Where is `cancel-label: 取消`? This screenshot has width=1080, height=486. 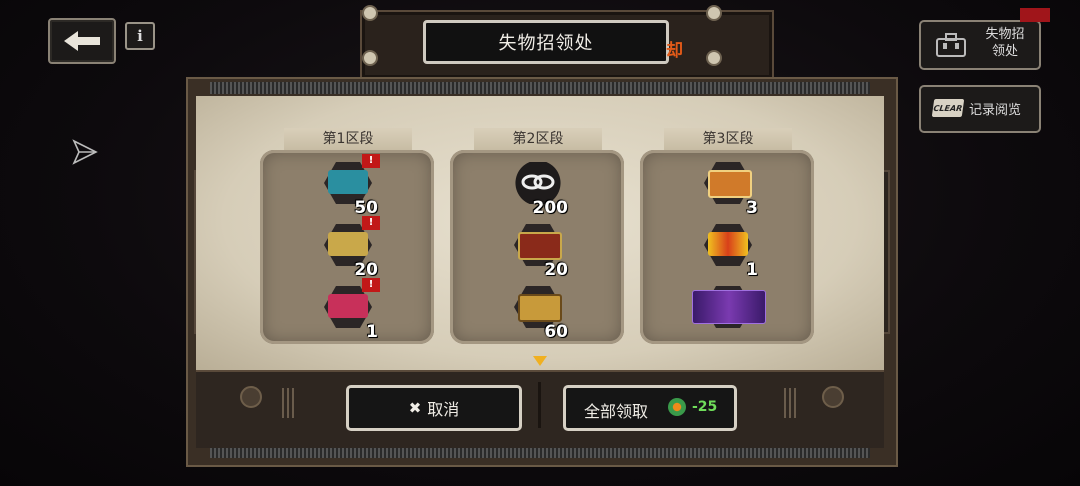 cancel-label: 取消 is located at coordinates (443, 409).